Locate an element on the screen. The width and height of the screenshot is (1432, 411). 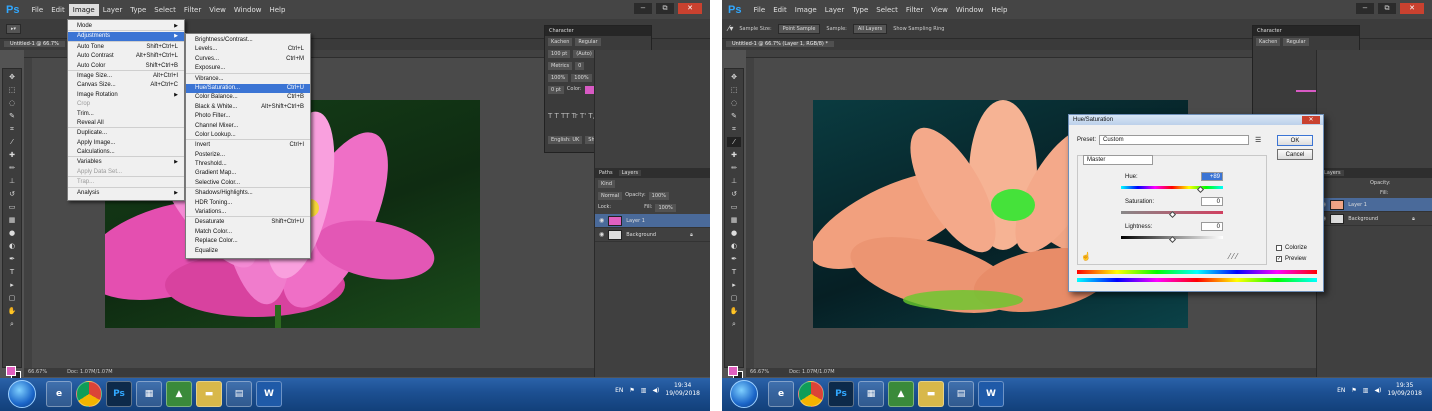
close-button: ✕ is located at coordinates (690, 8).